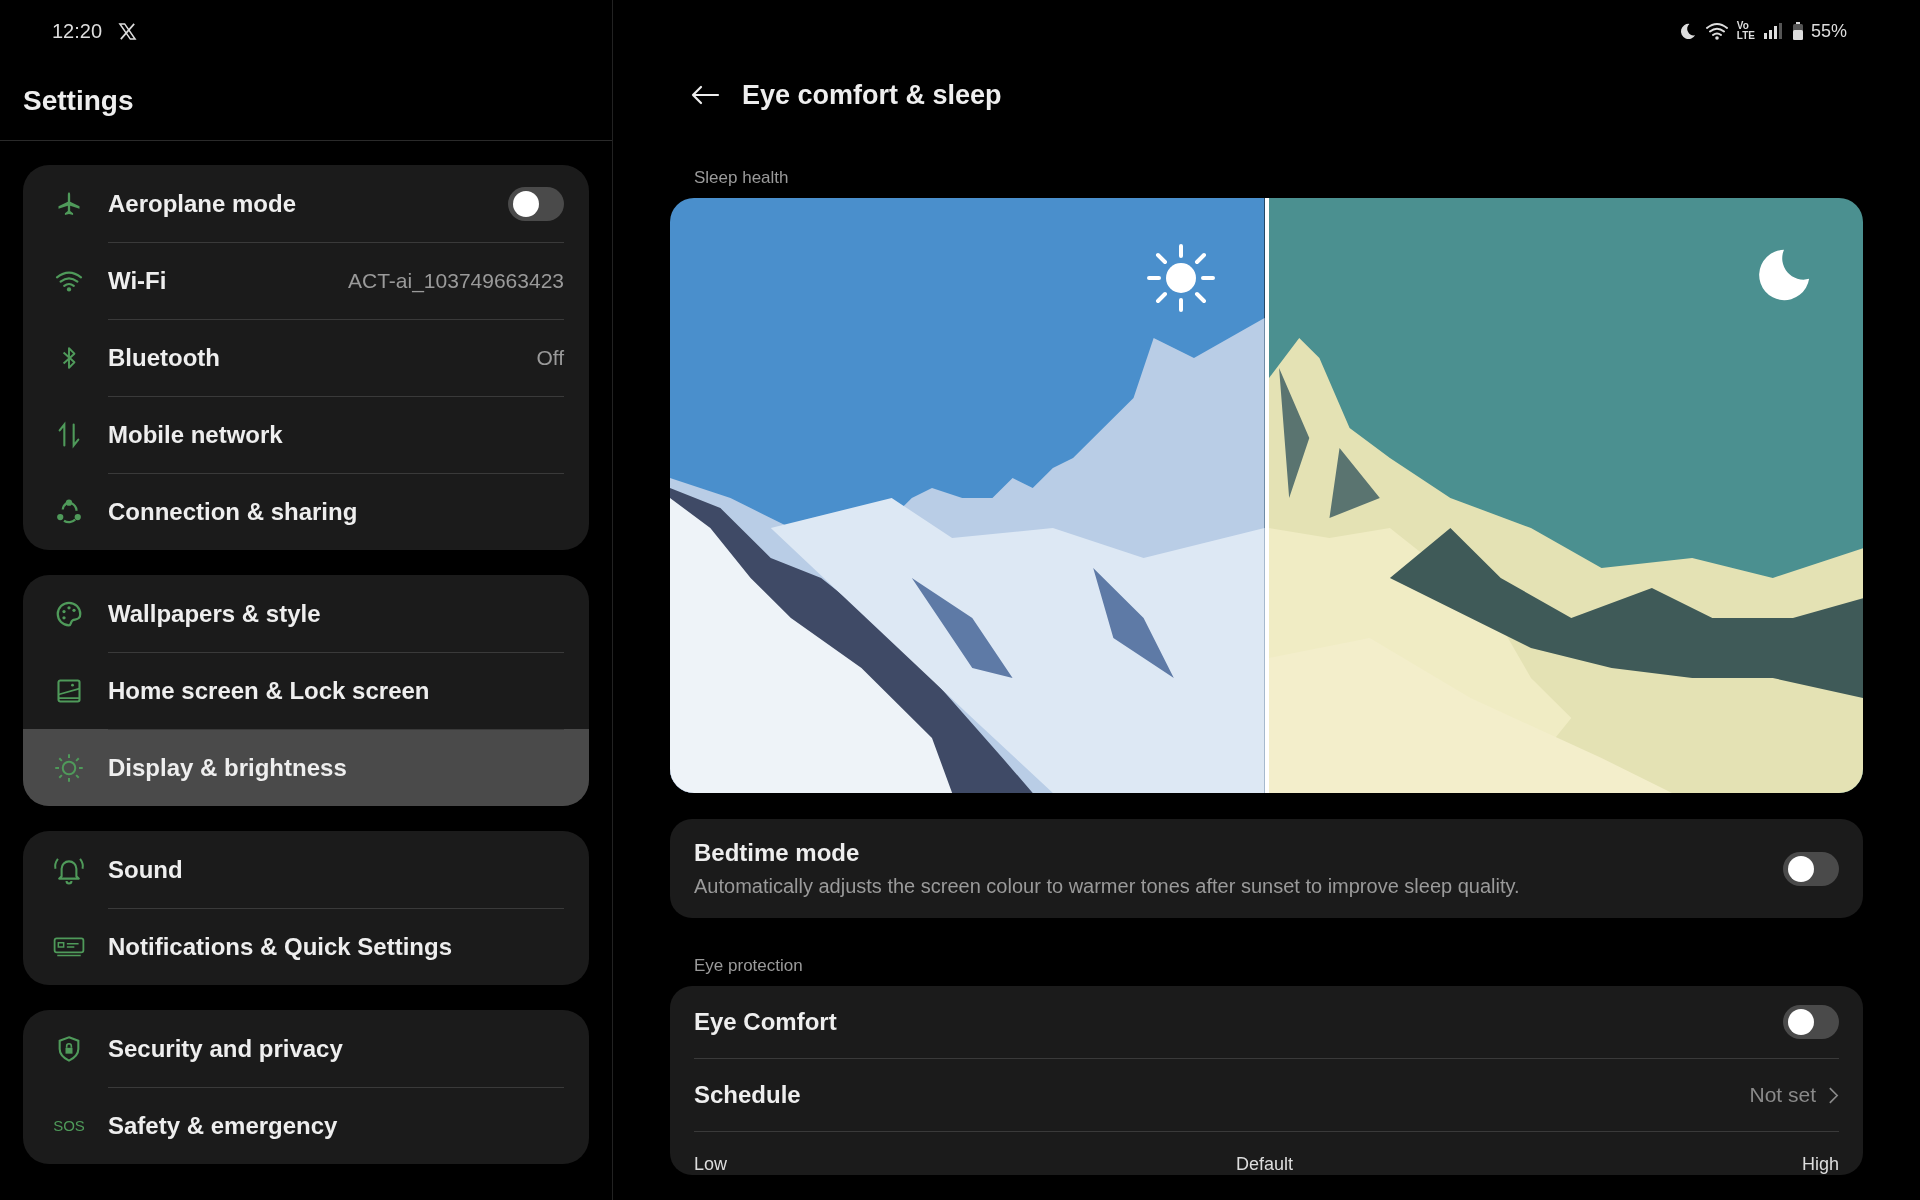  I want to click on page-title: Eye comfort & sleep, so click(872, 95).